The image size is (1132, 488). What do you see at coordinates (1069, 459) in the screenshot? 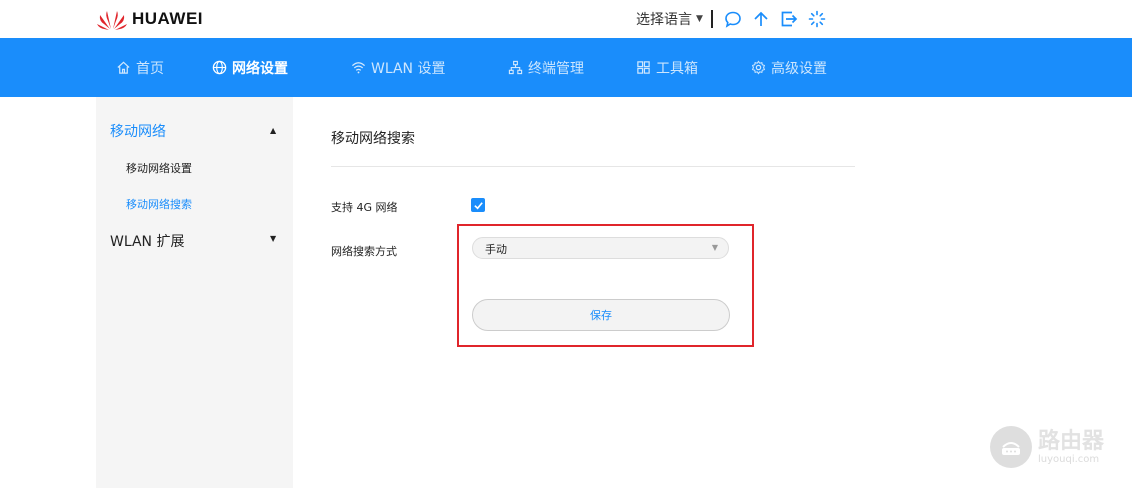
I see `watermark-sub: luyouqi.com` at bounding box center [1069, 459].